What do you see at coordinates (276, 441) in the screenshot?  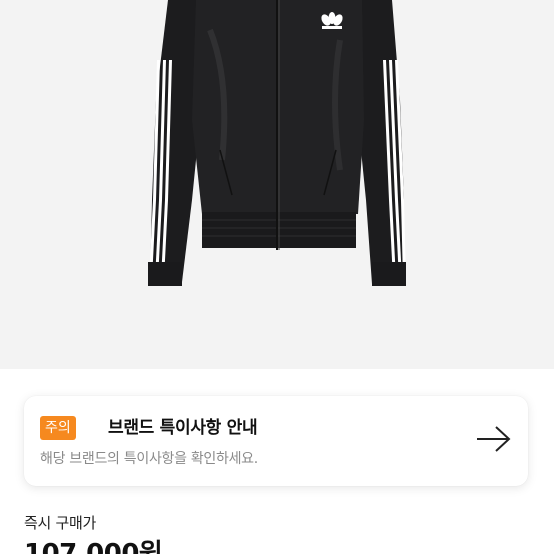 I see `brand-notice-card: 주의 브랜드 특이사항 안내 해당 브랜드의 특이사항을 확인하세요.` at bounding box center [276, 441].